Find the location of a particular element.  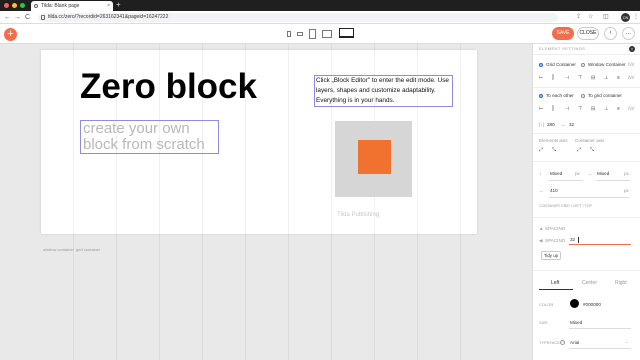

vertical-spacing-icon: ▲ is located at coordinates (541, 228).